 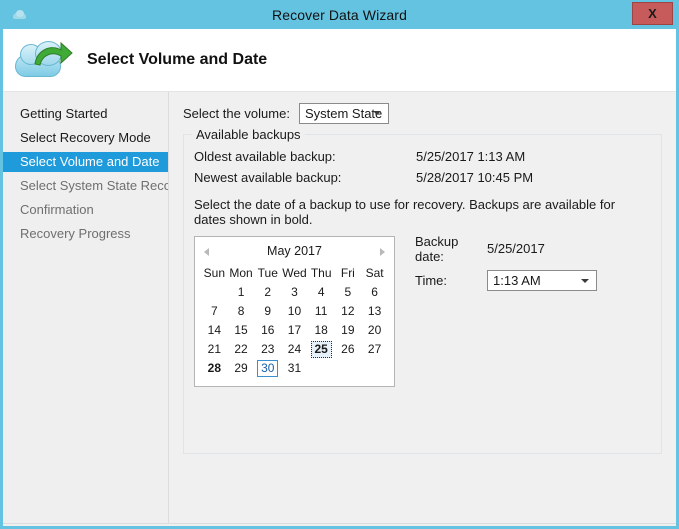 I want to click on sidebar-item-confirmation: Confirmation, so click(x=85, y=210).